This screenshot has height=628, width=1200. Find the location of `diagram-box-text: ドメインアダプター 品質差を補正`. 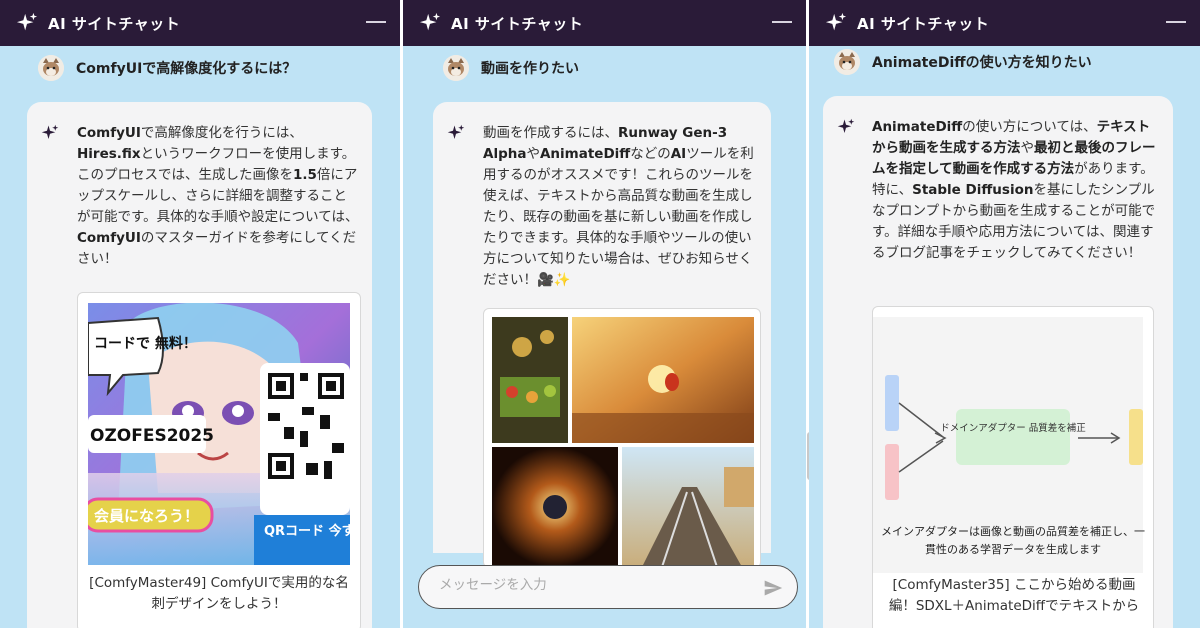

diagram-box-text: ドメインアダプター 品質差を補正 is located at coordinates (1013, 428).